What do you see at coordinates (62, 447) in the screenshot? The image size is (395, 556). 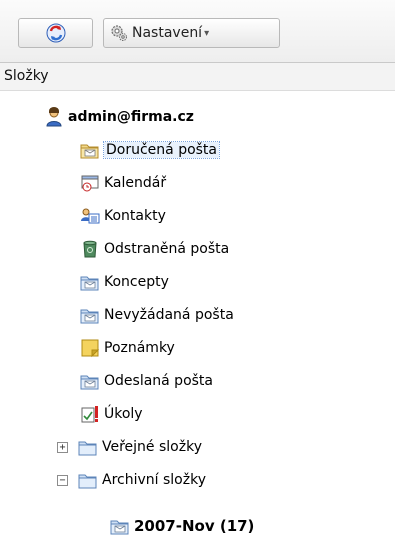 I see `expand-icon: +` at bounding box center [62, 447].